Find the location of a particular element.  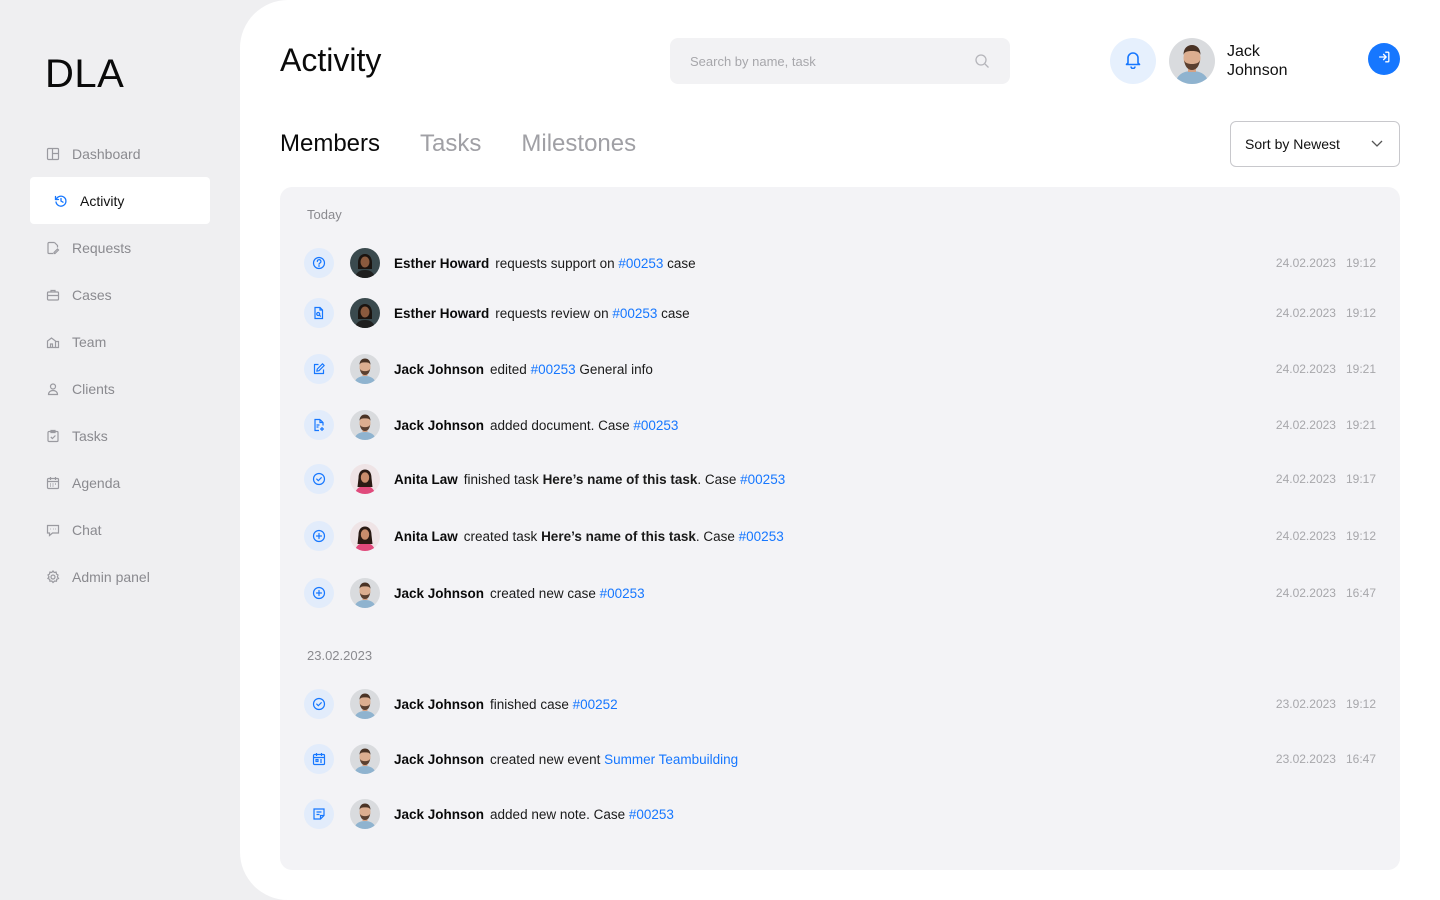

sidebar-item-tasks: Tasks is located at coordinates (120, 435).